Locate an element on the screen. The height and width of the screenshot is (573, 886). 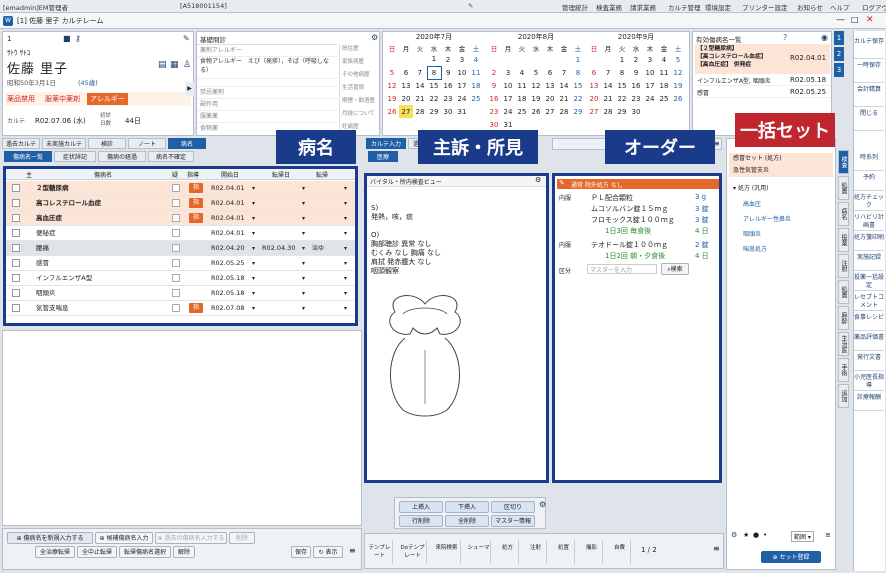
side-nav-button: 食事レシピ is located at coordinates (869, 321).